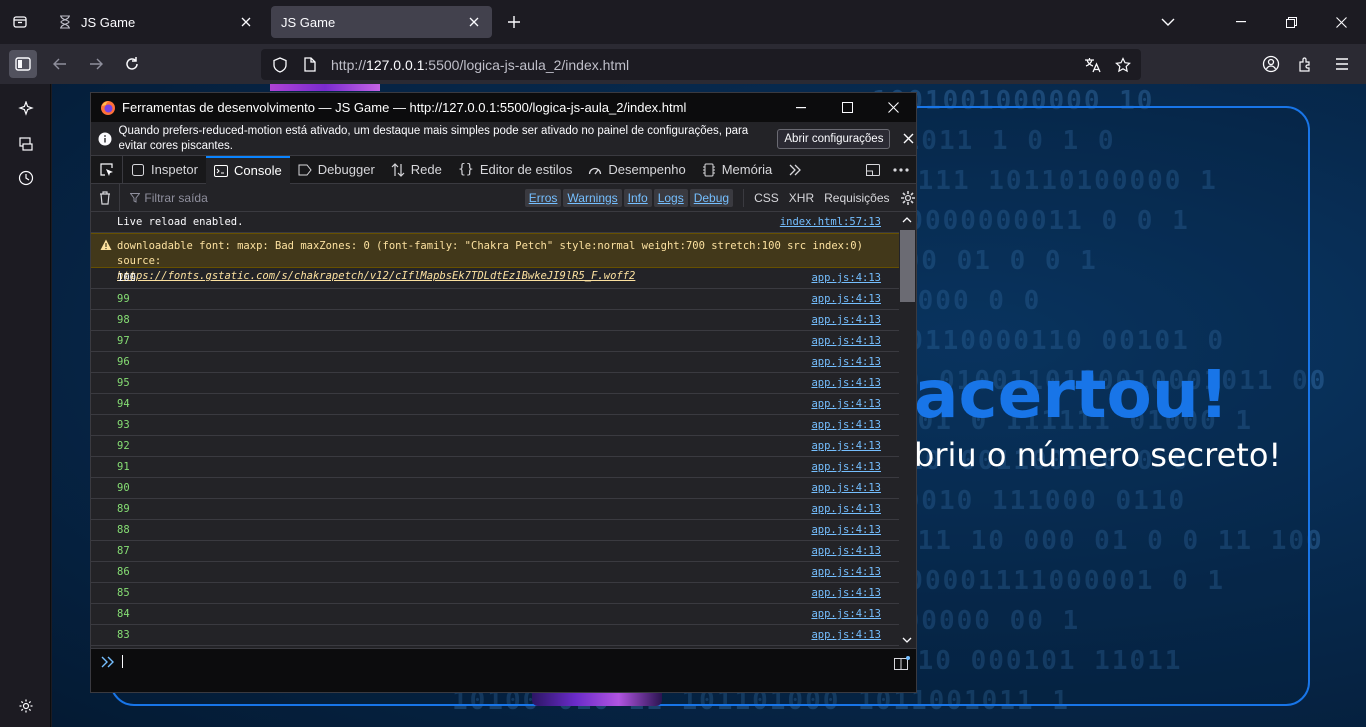 The height and width of the screenshot is (727, 1366). I want to click on chevron-up-icon, so click(907, 220).